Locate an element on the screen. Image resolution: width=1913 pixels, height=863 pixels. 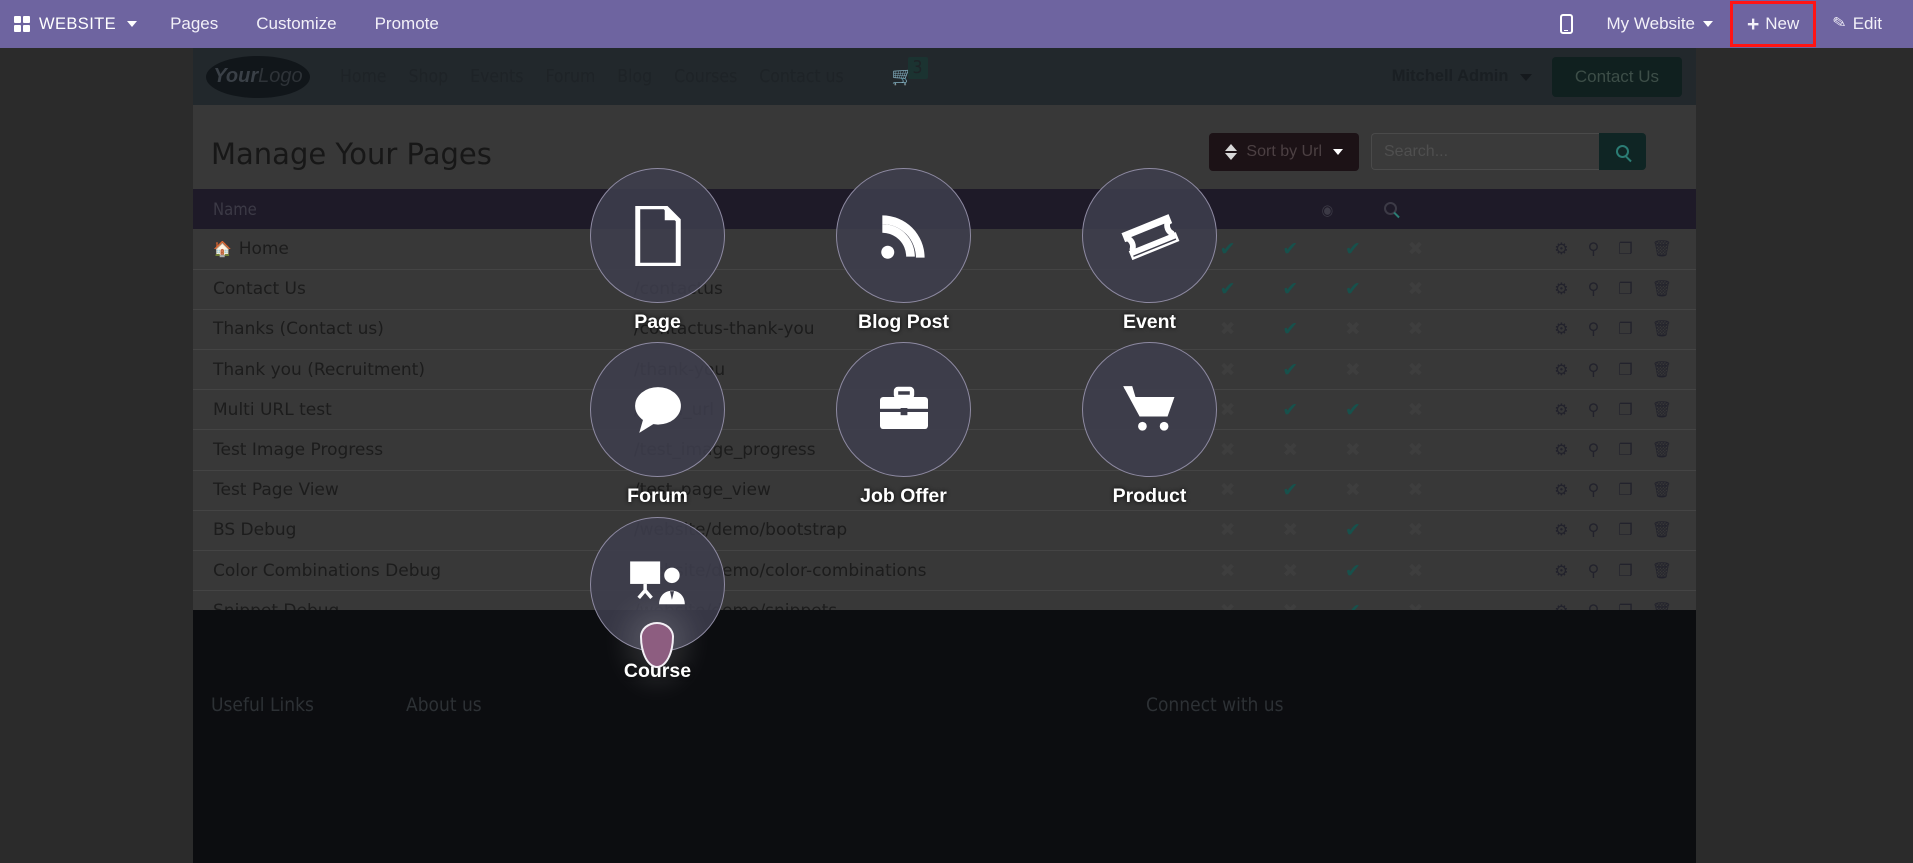
table-row: Test Page View/test_page_view ✖ ✔ ✖ ✖ ⚙ ⚲ ❐ 🗑 is located at coordinates (944, 490).